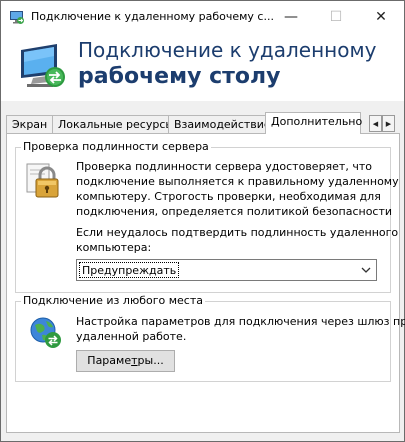 This screenshot has height=442, width=405. What do you see at coordinates (29, 124) in the screenshot?
I see `tab-display: Экран` at bounding box center [29, 124].